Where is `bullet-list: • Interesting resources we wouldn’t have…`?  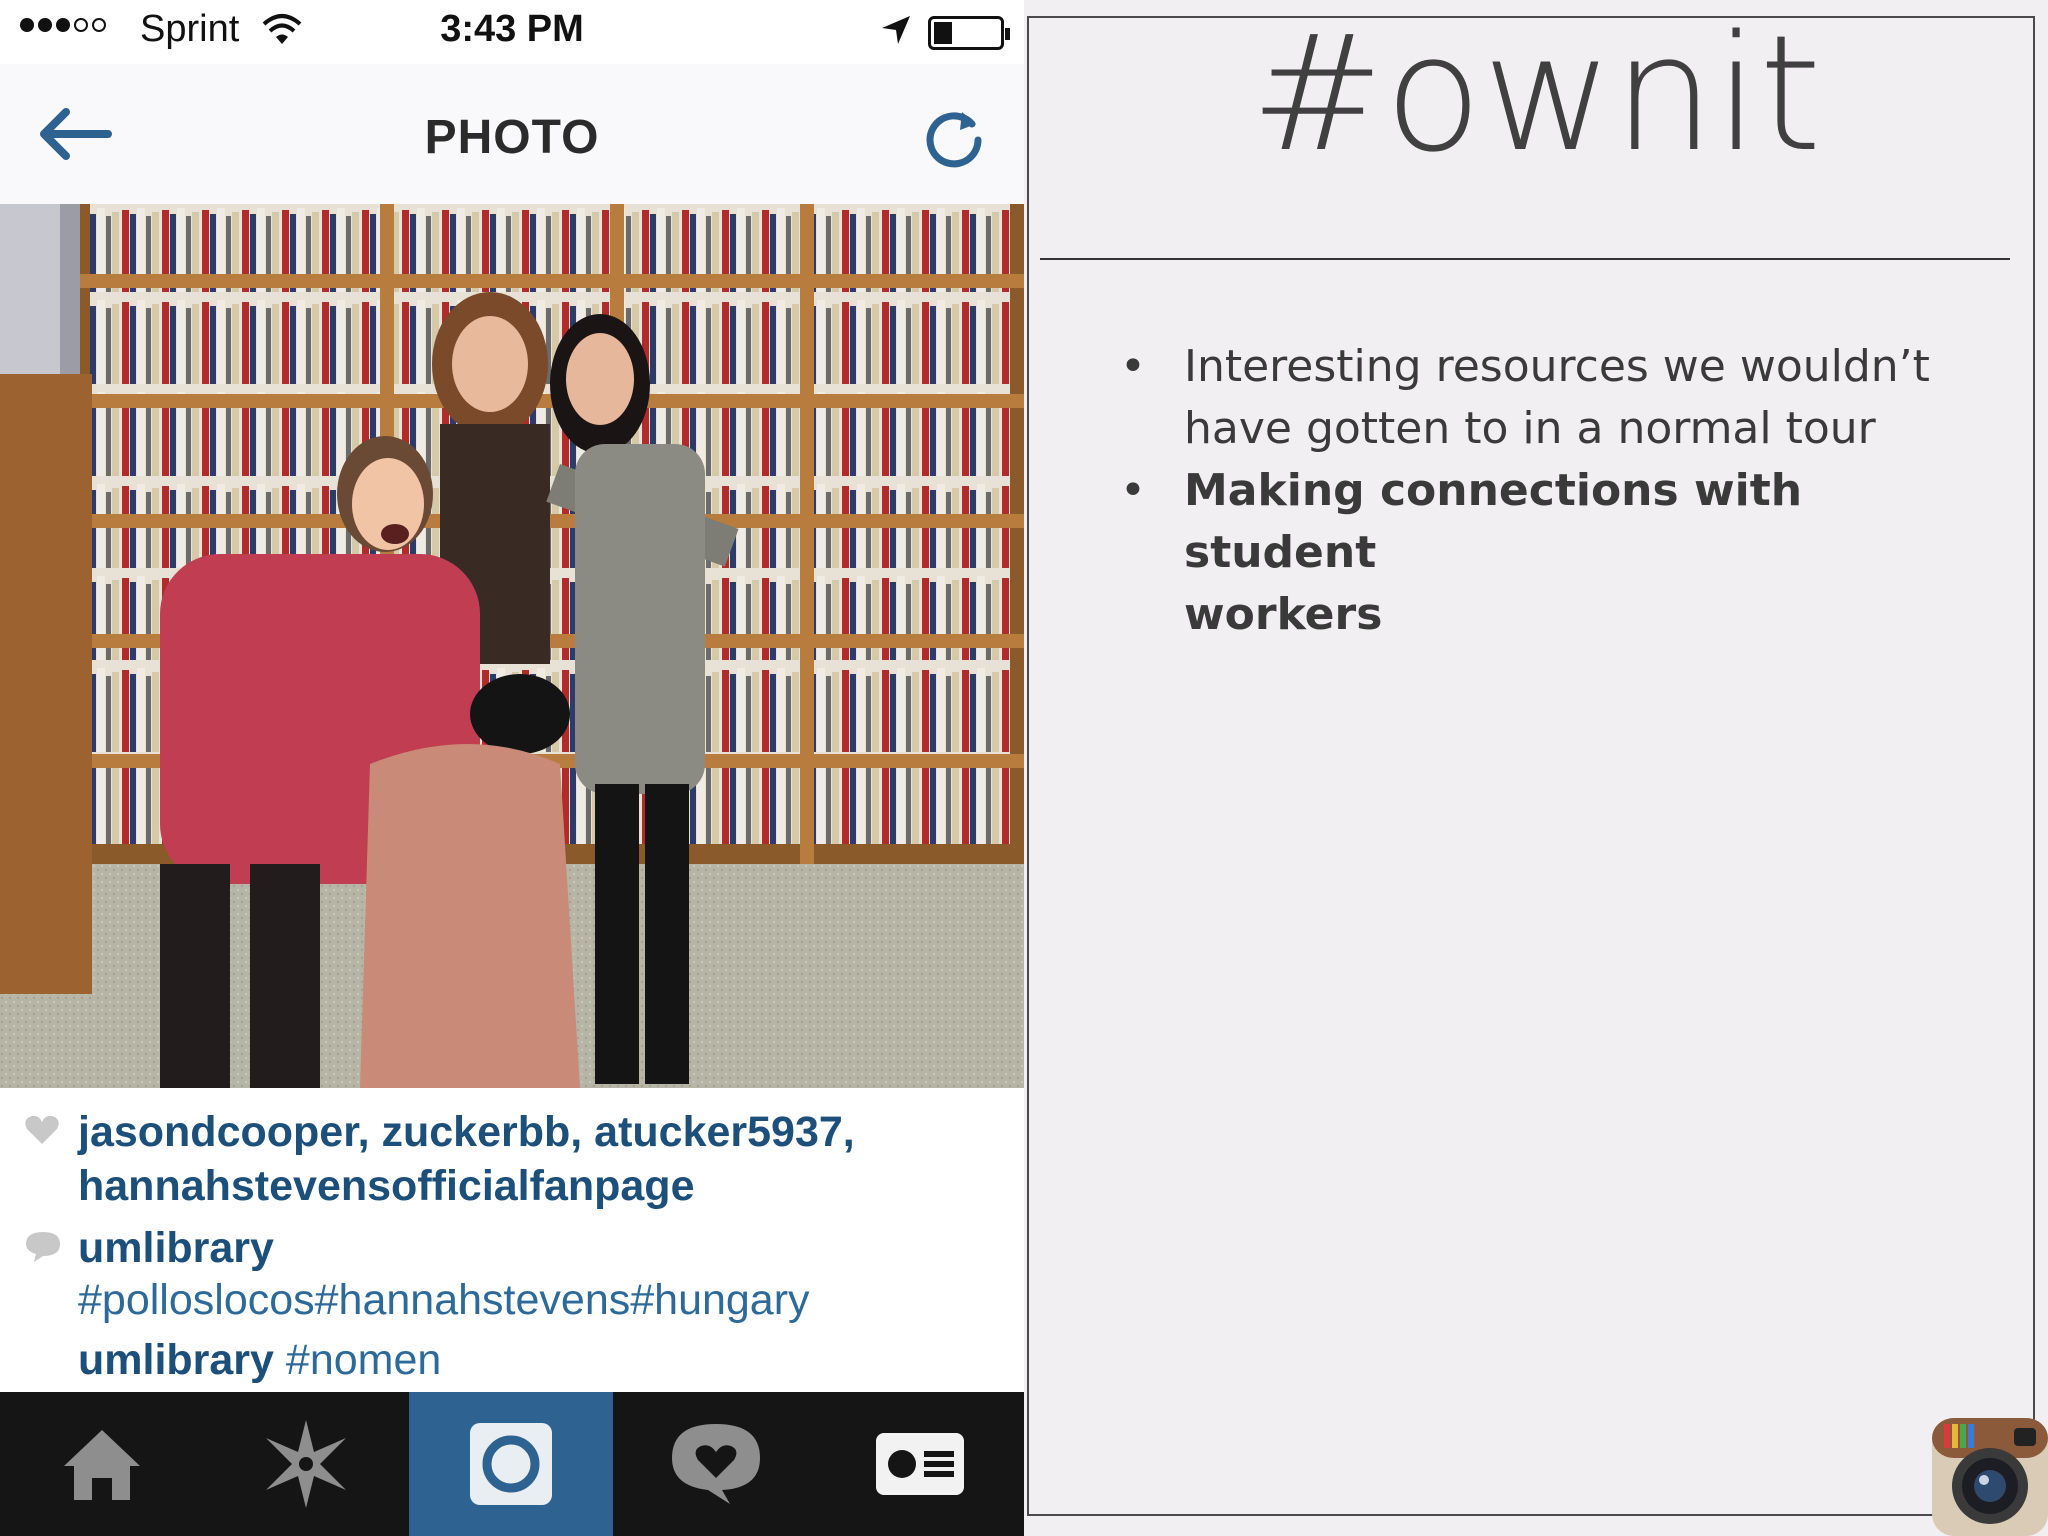
bullet-list: • Interesting resources we wouldn’t have… is located at coordinates (1550, 491).